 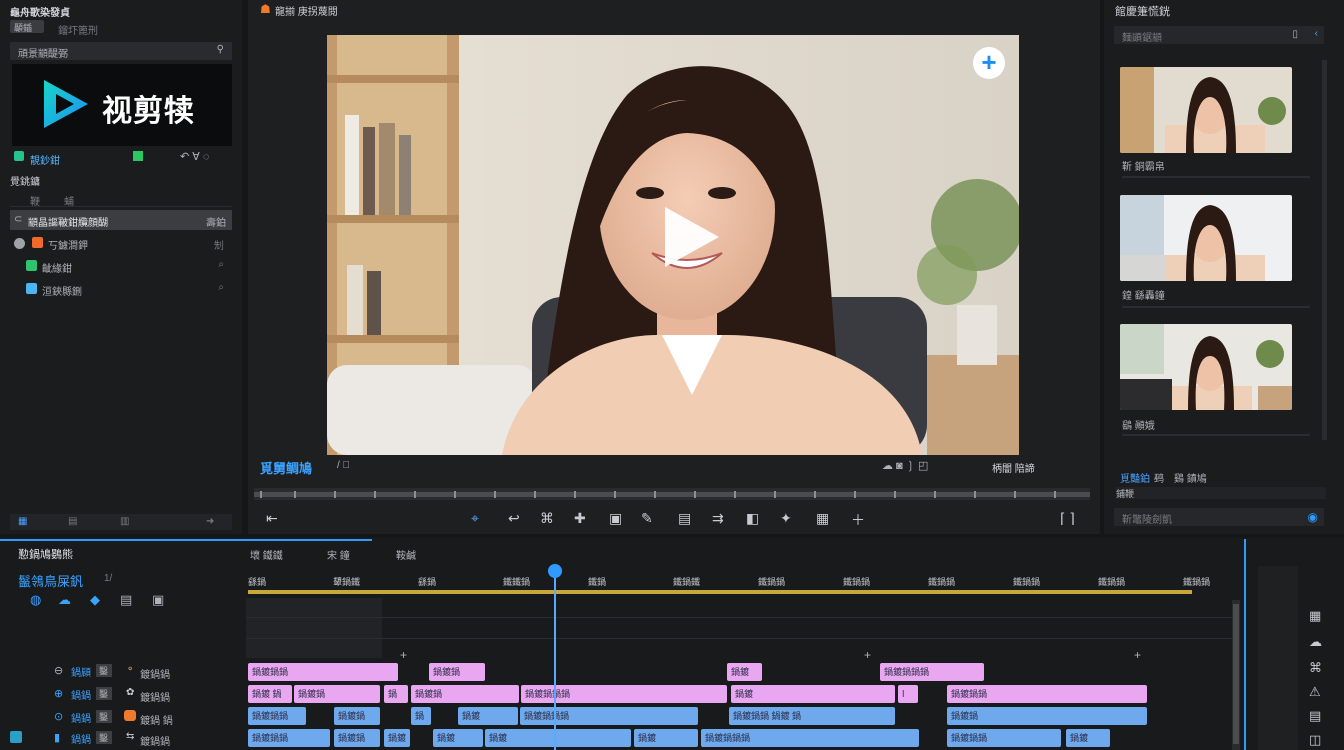 What do you see at coordinates (989, 63) in the screenshot?
I see `add-to-timeline-button: +` at bounding box center [989, 63].